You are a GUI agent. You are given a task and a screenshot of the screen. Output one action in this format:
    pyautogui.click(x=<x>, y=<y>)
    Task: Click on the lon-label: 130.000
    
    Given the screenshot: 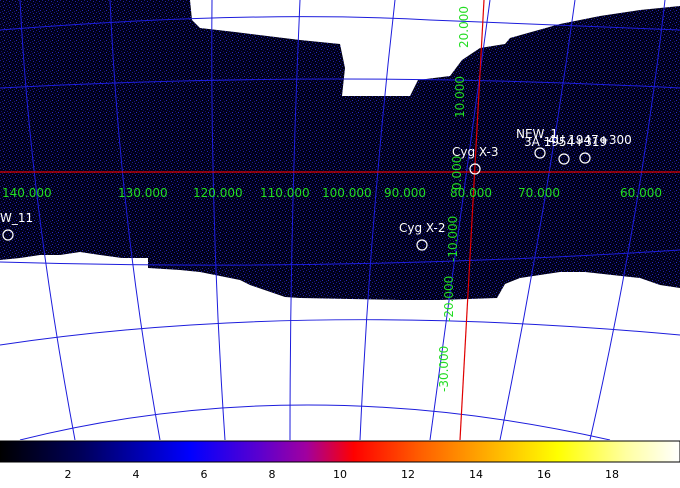 What is the action you would take?
    pyautogui.click(x=143, y=193)
    